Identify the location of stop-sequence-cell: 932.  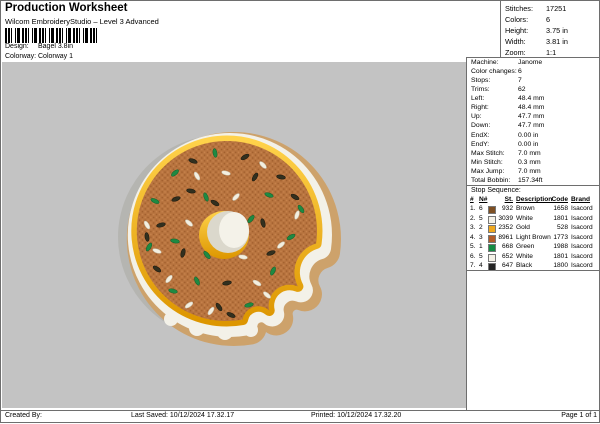
(507, 208).